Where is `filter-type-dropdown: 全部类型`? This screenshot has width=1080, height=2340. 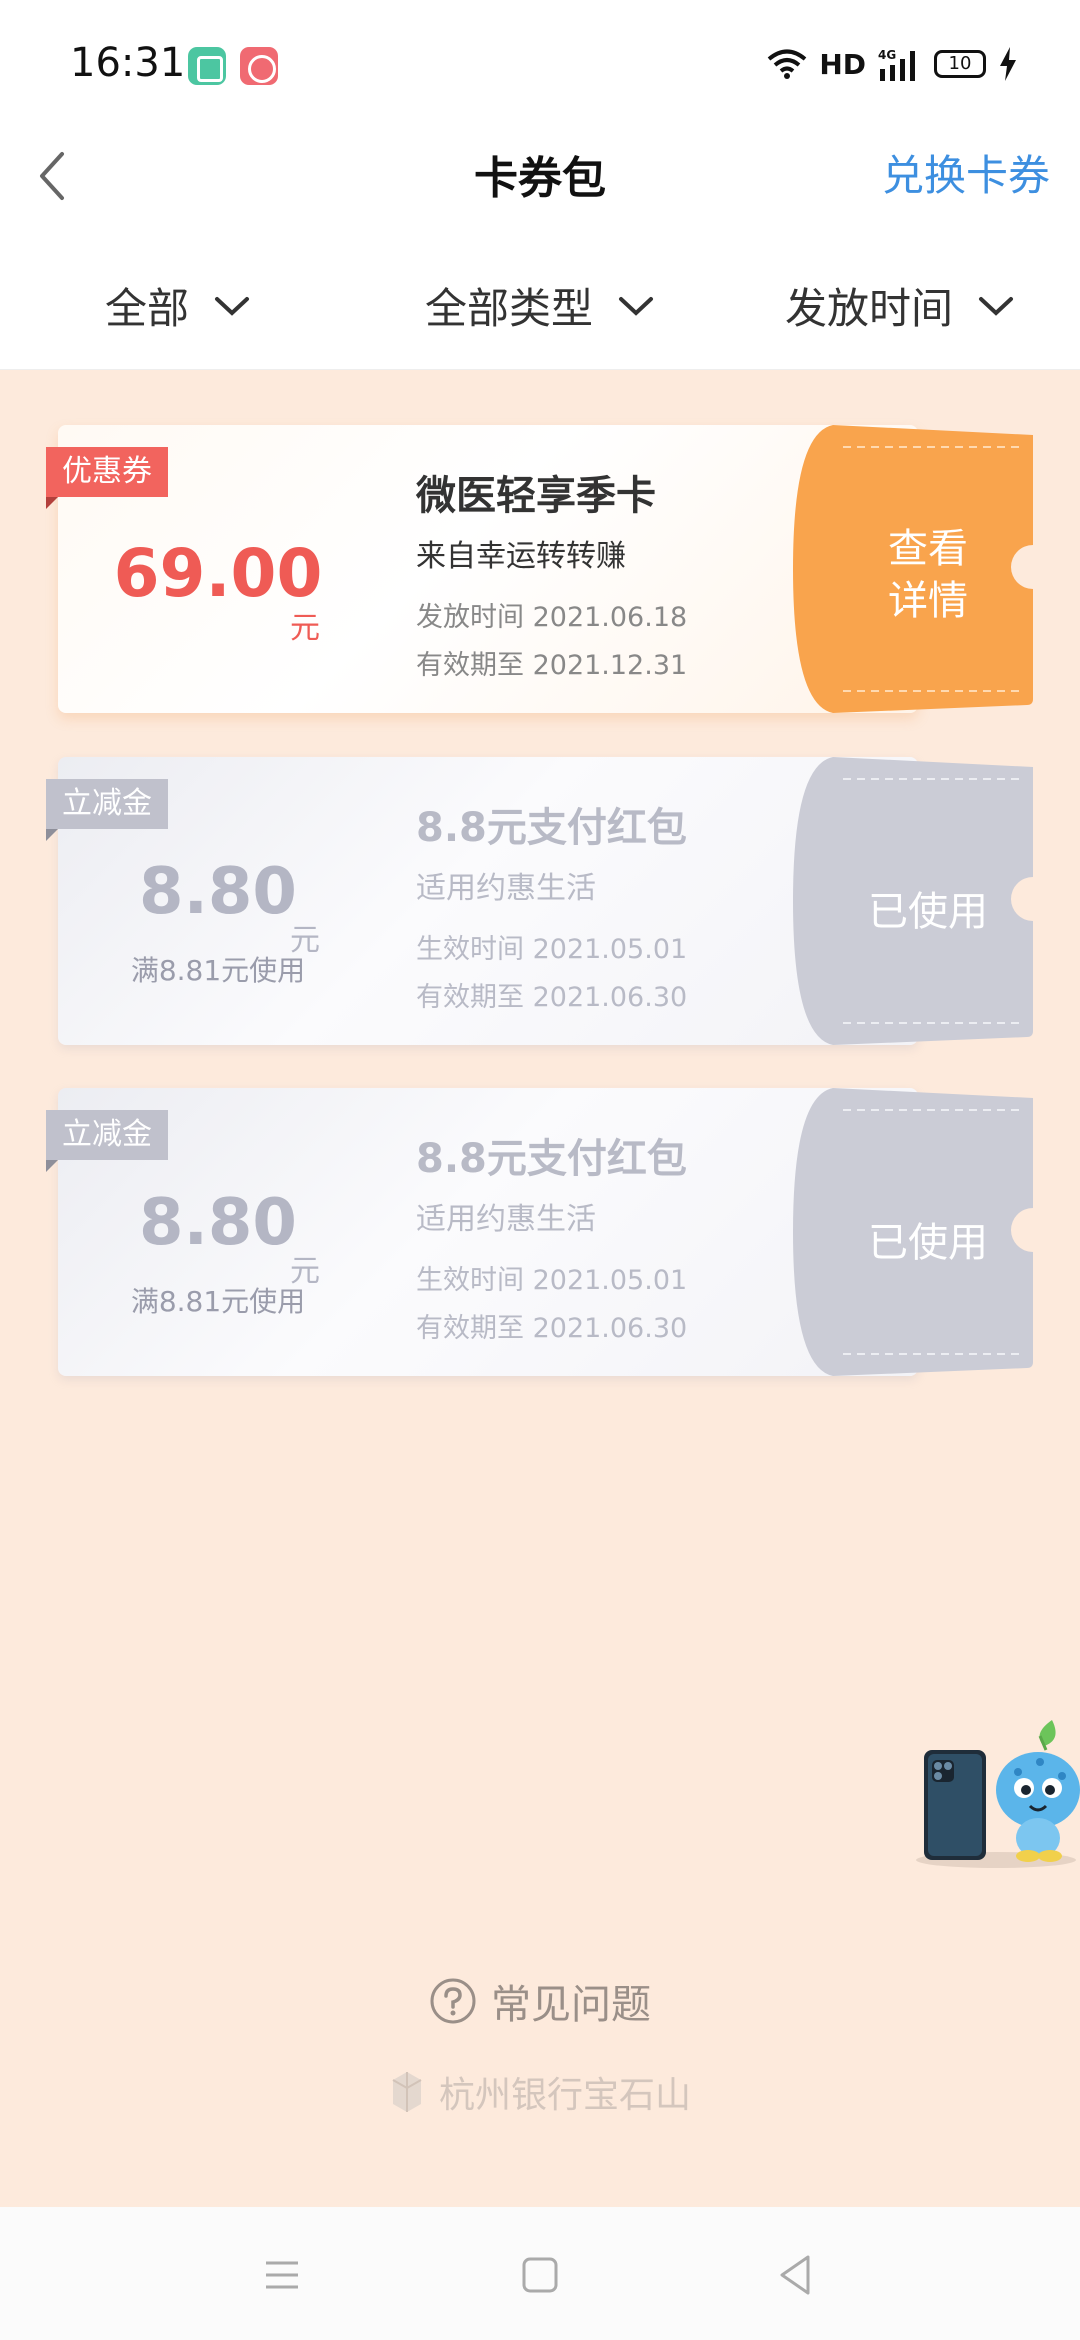
filter-type-dropdown: 全部类型 is located at coordinates (540, 305).